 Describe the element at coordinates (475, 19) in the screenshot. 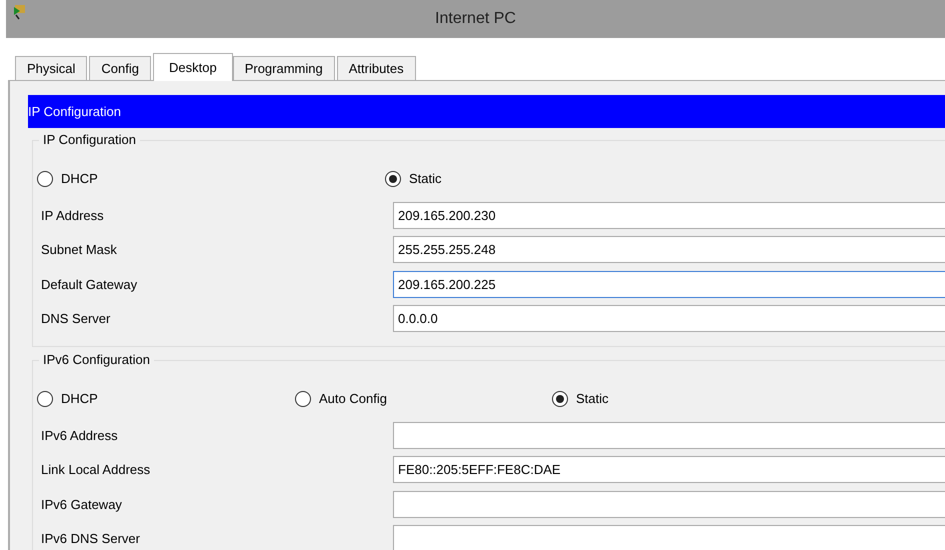

I see `window-title: Internet PC` at that location.